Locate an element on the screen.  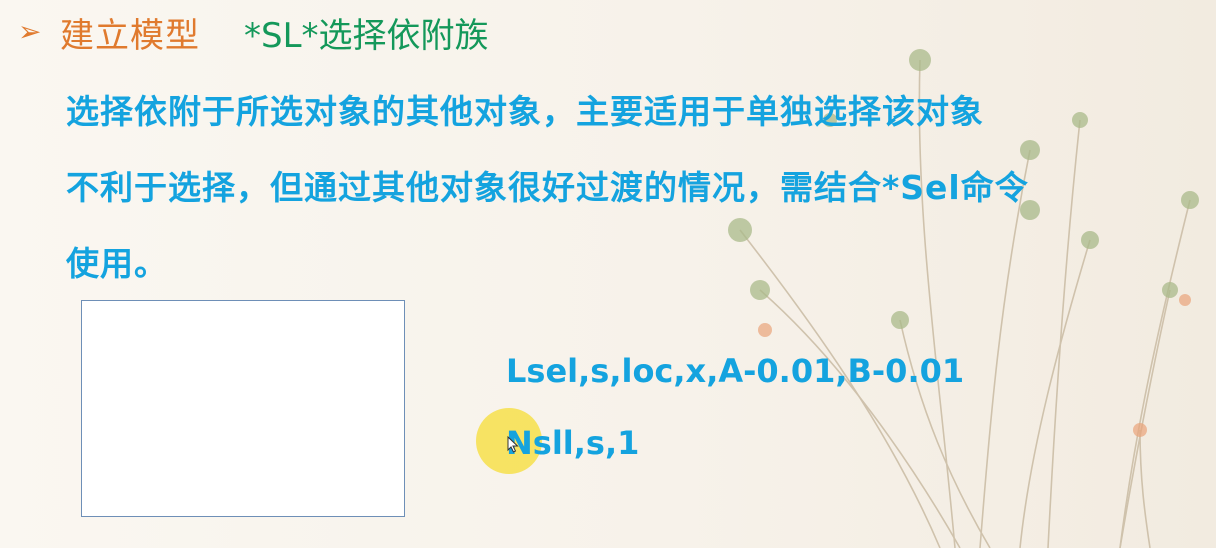
slide-title-row: ➢ 建立模型 *SL*选择依附族 is located at coordinates (253, 32).